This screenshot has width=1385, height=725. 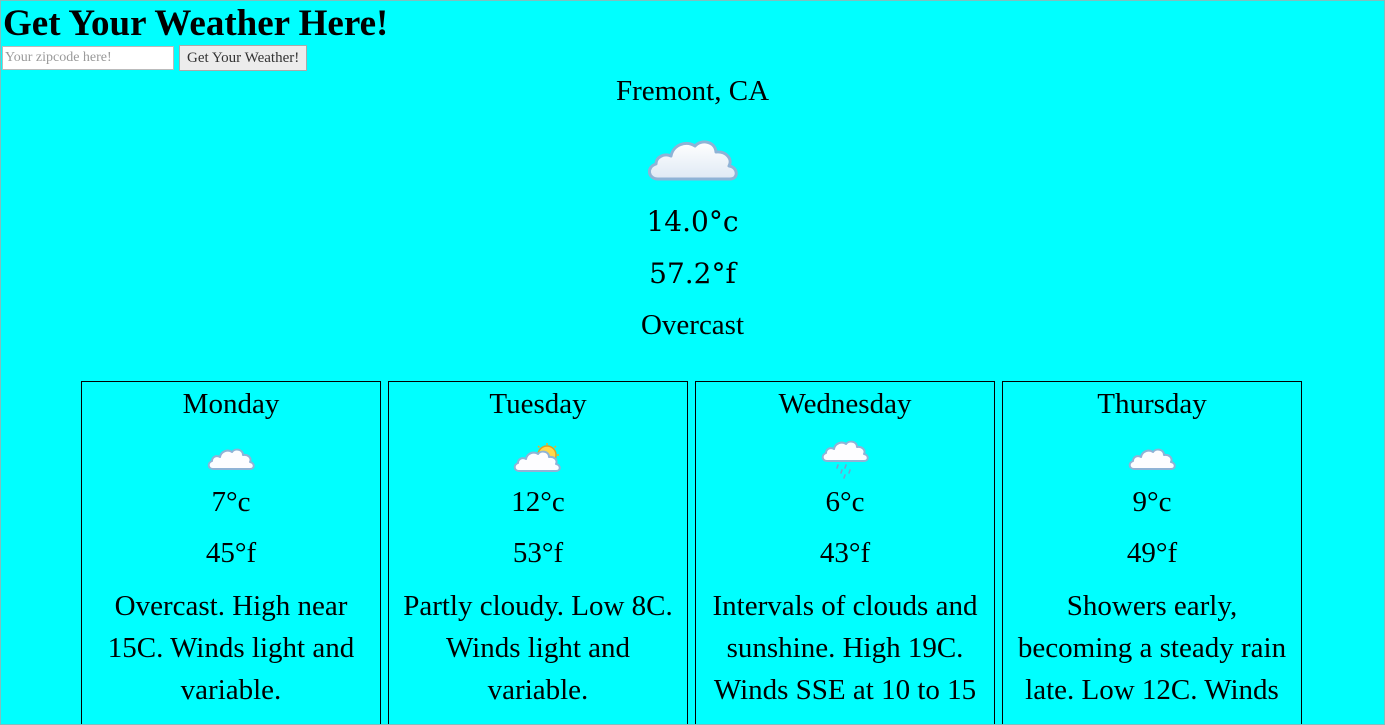 I want to click on forecast-temp-fahrenheit: 49°f, so click(x=1152, y=553).